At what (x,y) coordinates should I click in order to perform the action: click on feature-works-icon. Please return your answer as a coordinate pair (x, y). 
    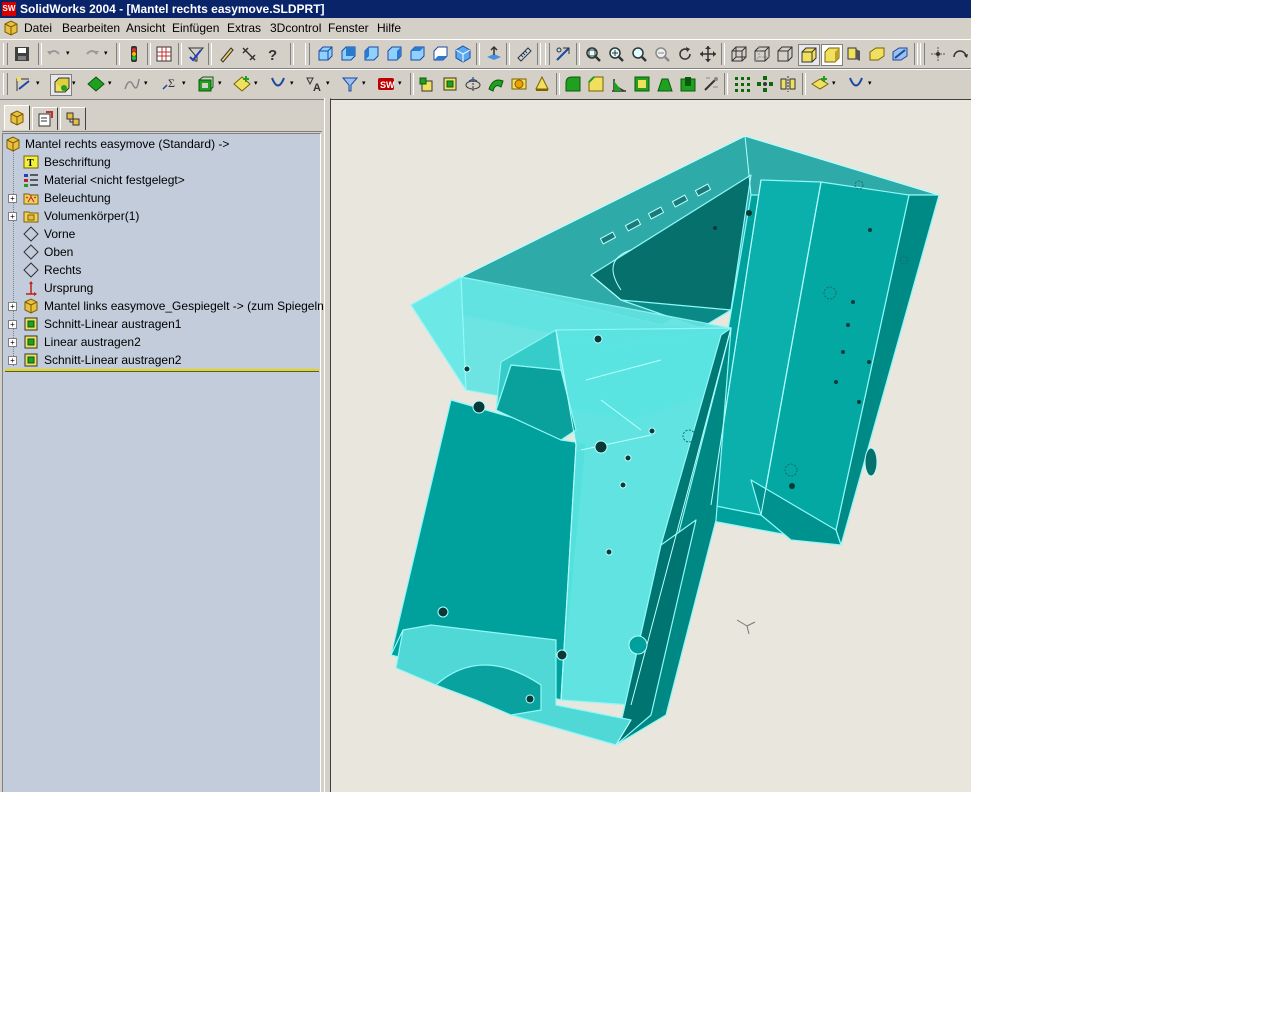
    Looking at the image, I should click on (711, 84).